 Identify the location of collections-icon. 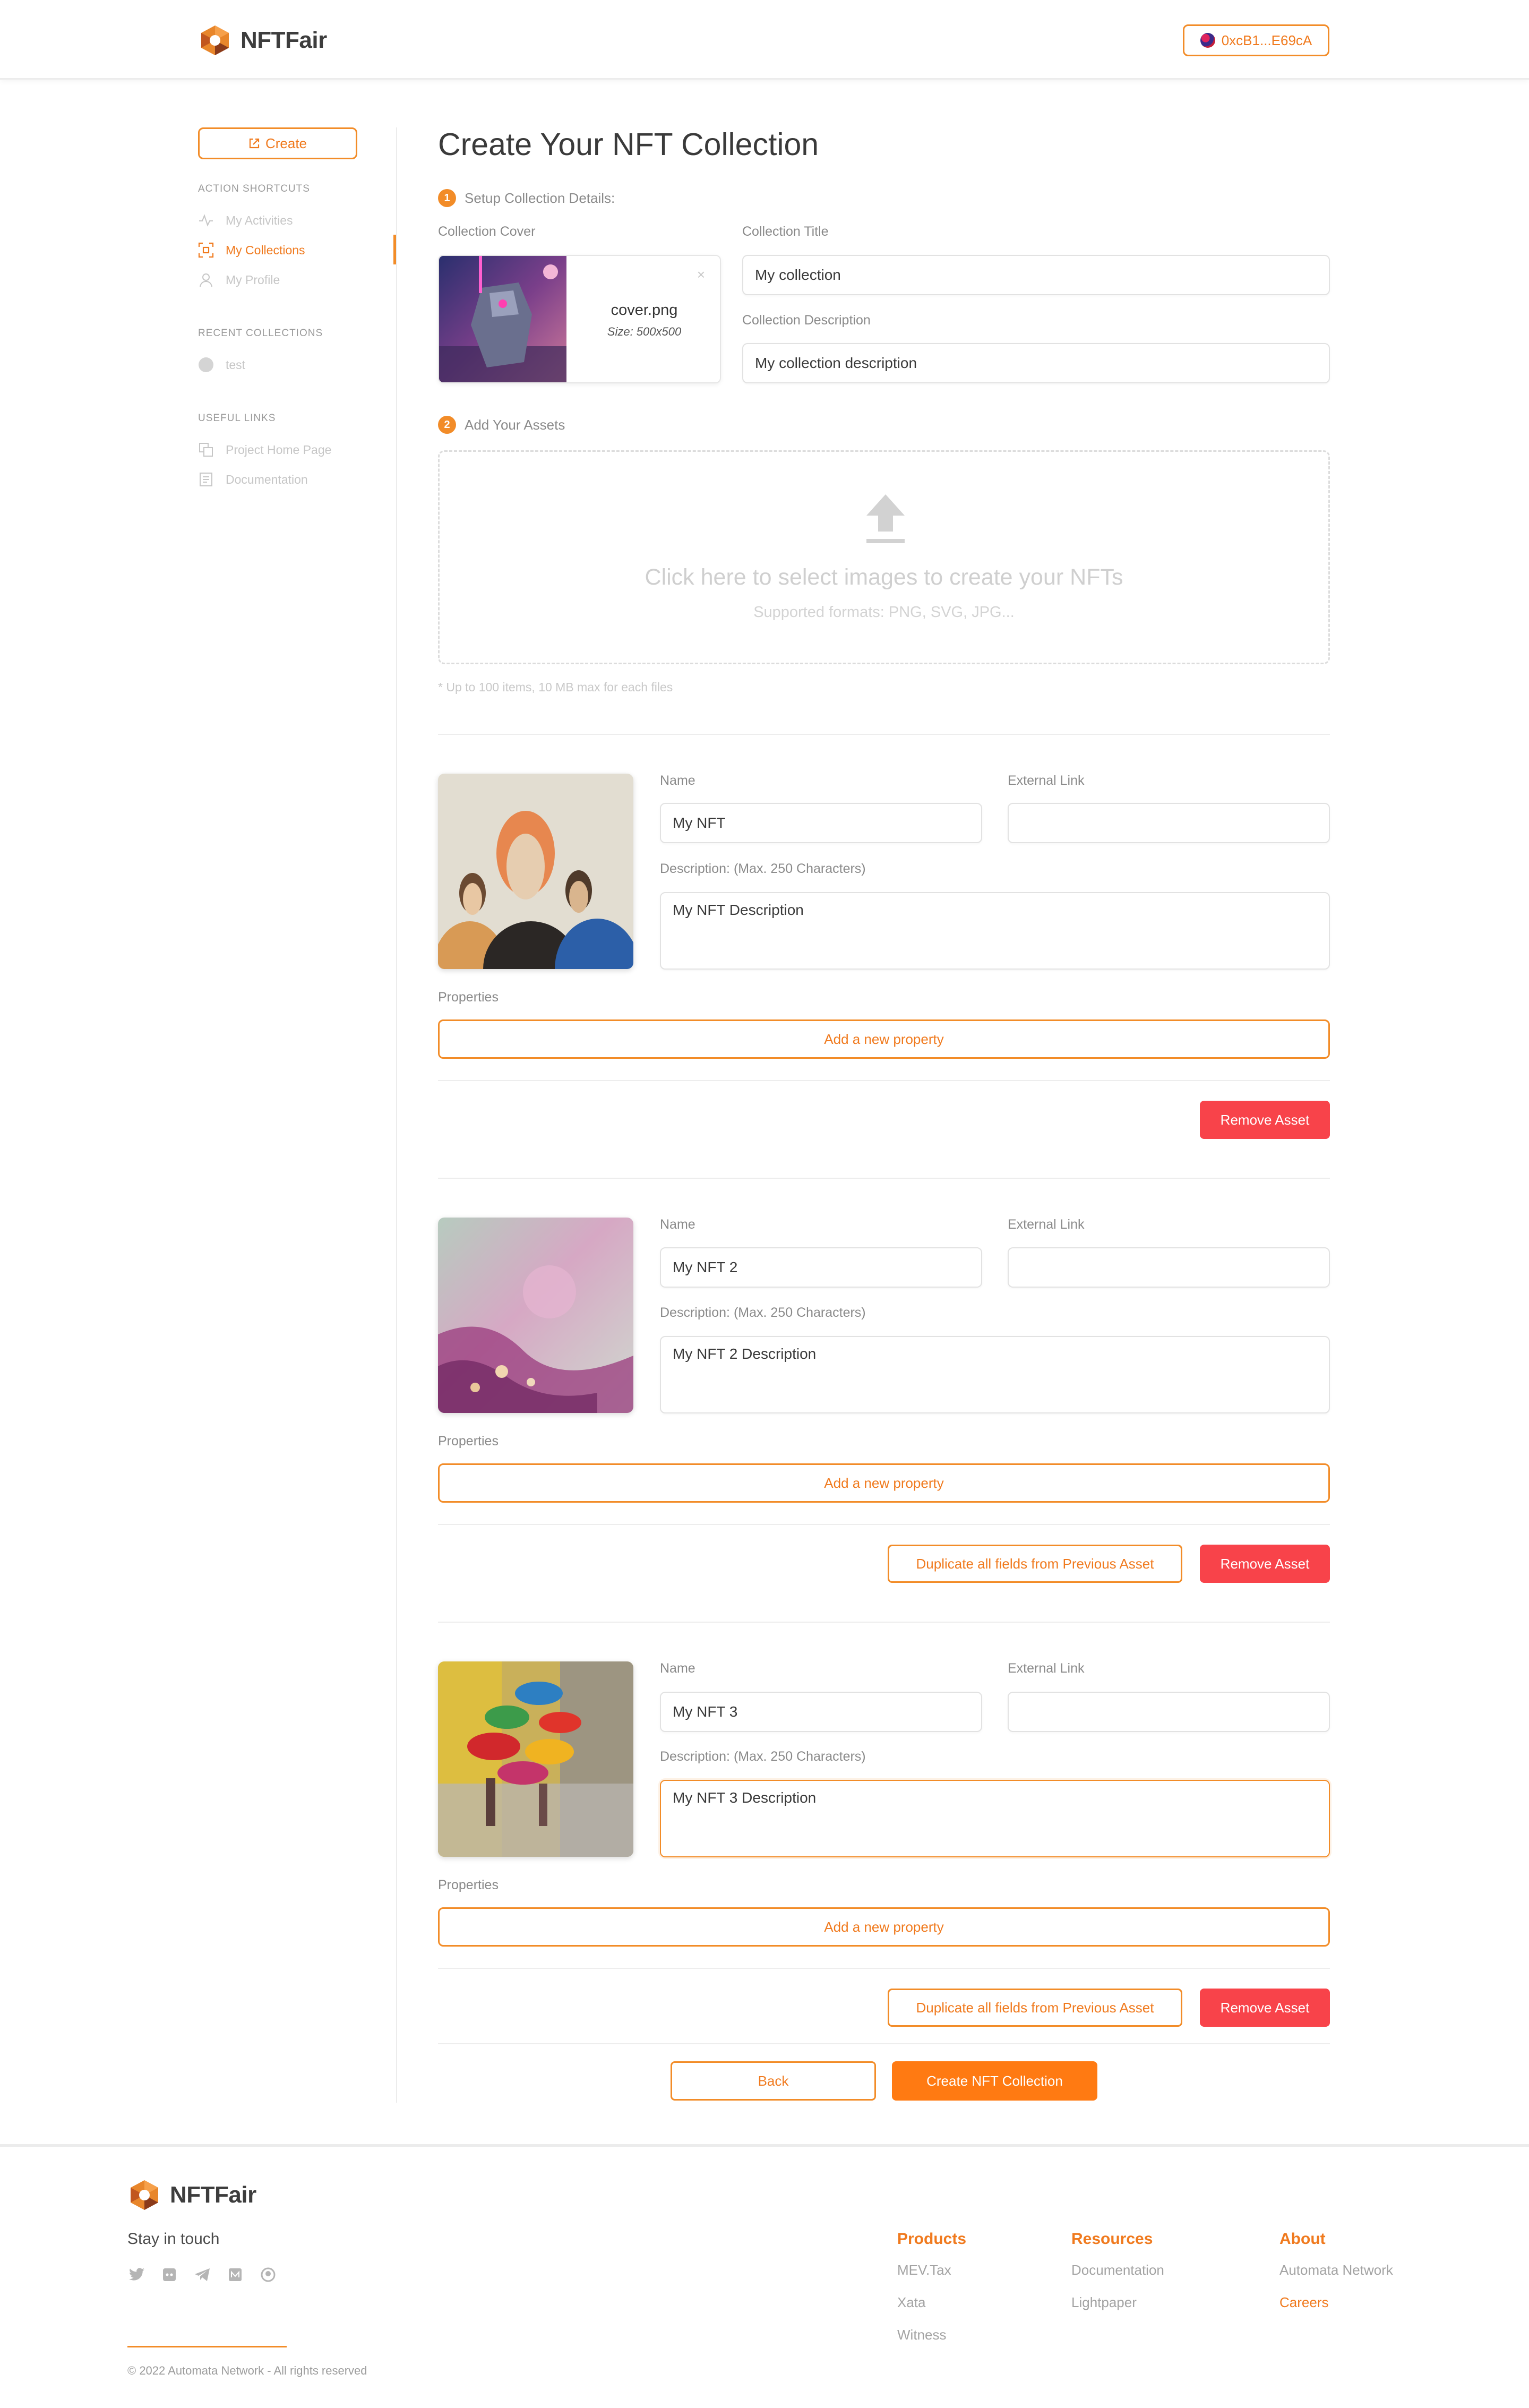
(206, 250).